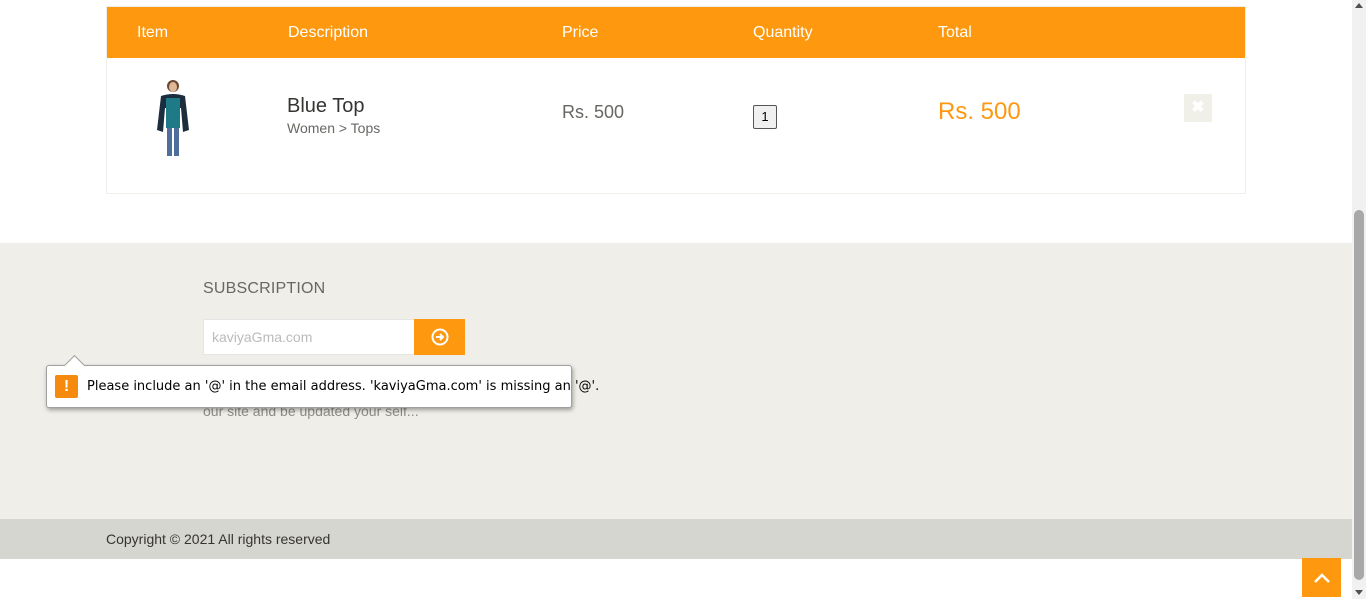 The height and width of the screenshot is (599, 1366). I want to click on exclamation-icon: !, so click(66, 386).